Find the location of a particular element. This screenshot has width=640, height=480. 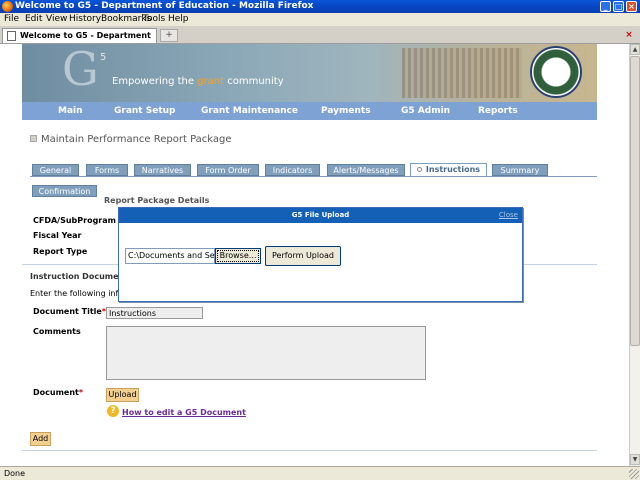

nav-grant-maintenance: Grant Maintenance is located at coordinates (249, 111).